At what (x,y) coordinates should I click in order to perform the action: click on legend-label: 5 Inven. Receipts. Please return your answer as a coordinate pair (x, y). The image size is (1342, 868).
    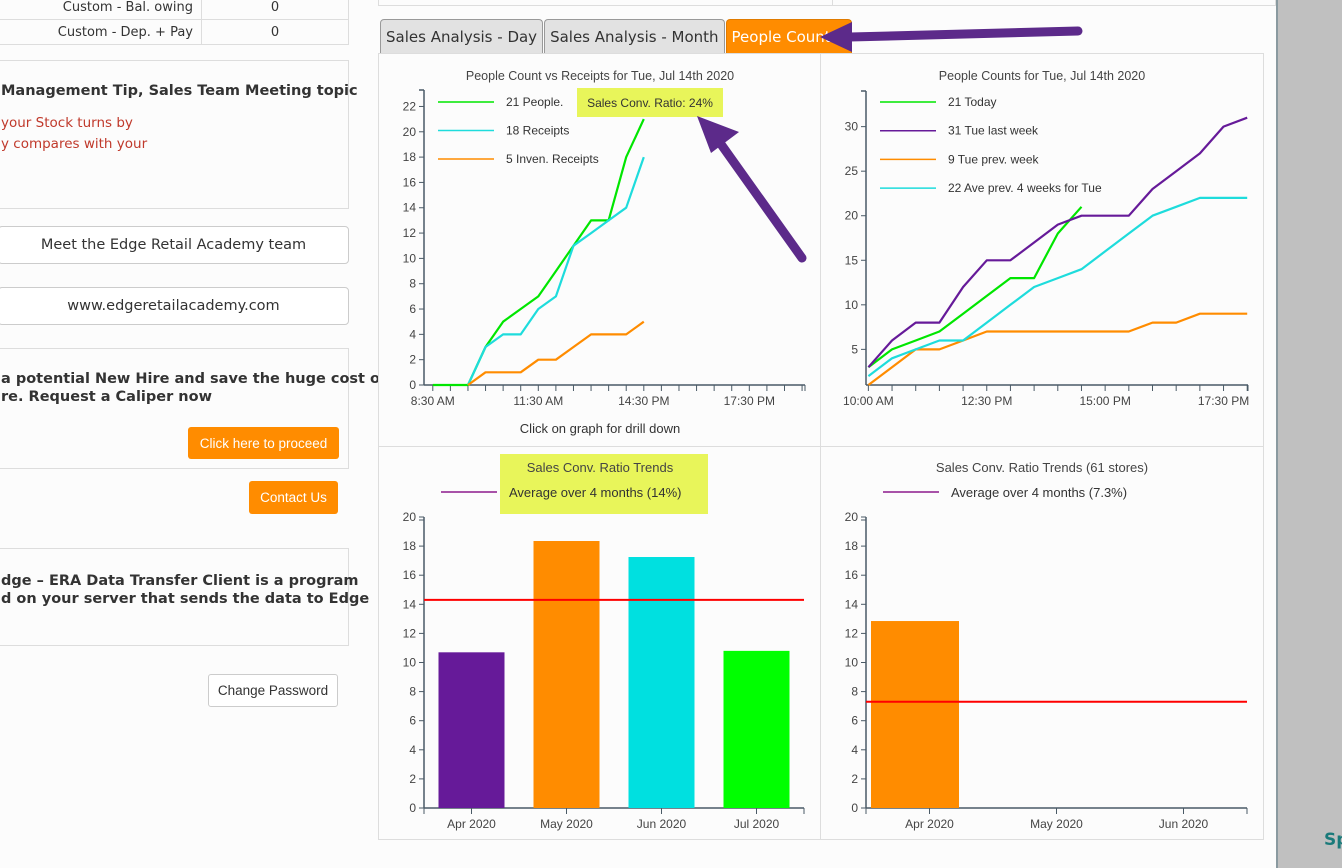
    Looking at the image, I should click on (552, 159).